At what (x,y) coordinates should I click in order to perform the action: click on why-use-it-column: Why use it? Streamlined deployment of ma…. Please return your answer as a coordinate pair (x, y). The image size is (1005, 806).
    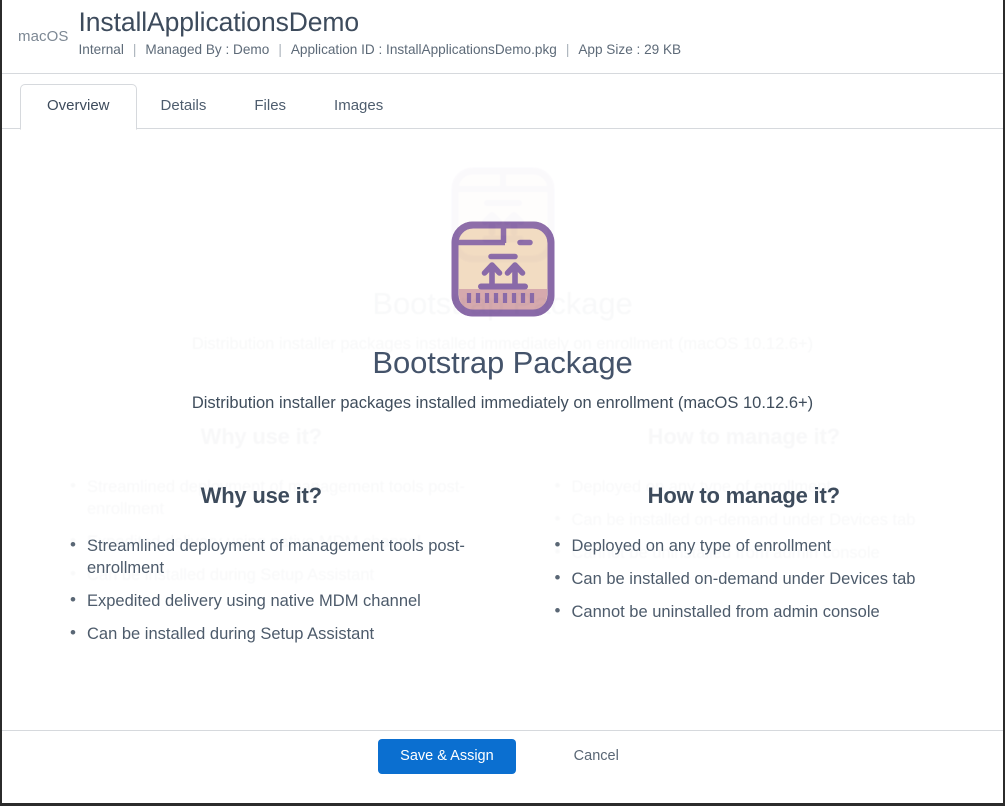
    Looking at the image, I should click on (261, 569).